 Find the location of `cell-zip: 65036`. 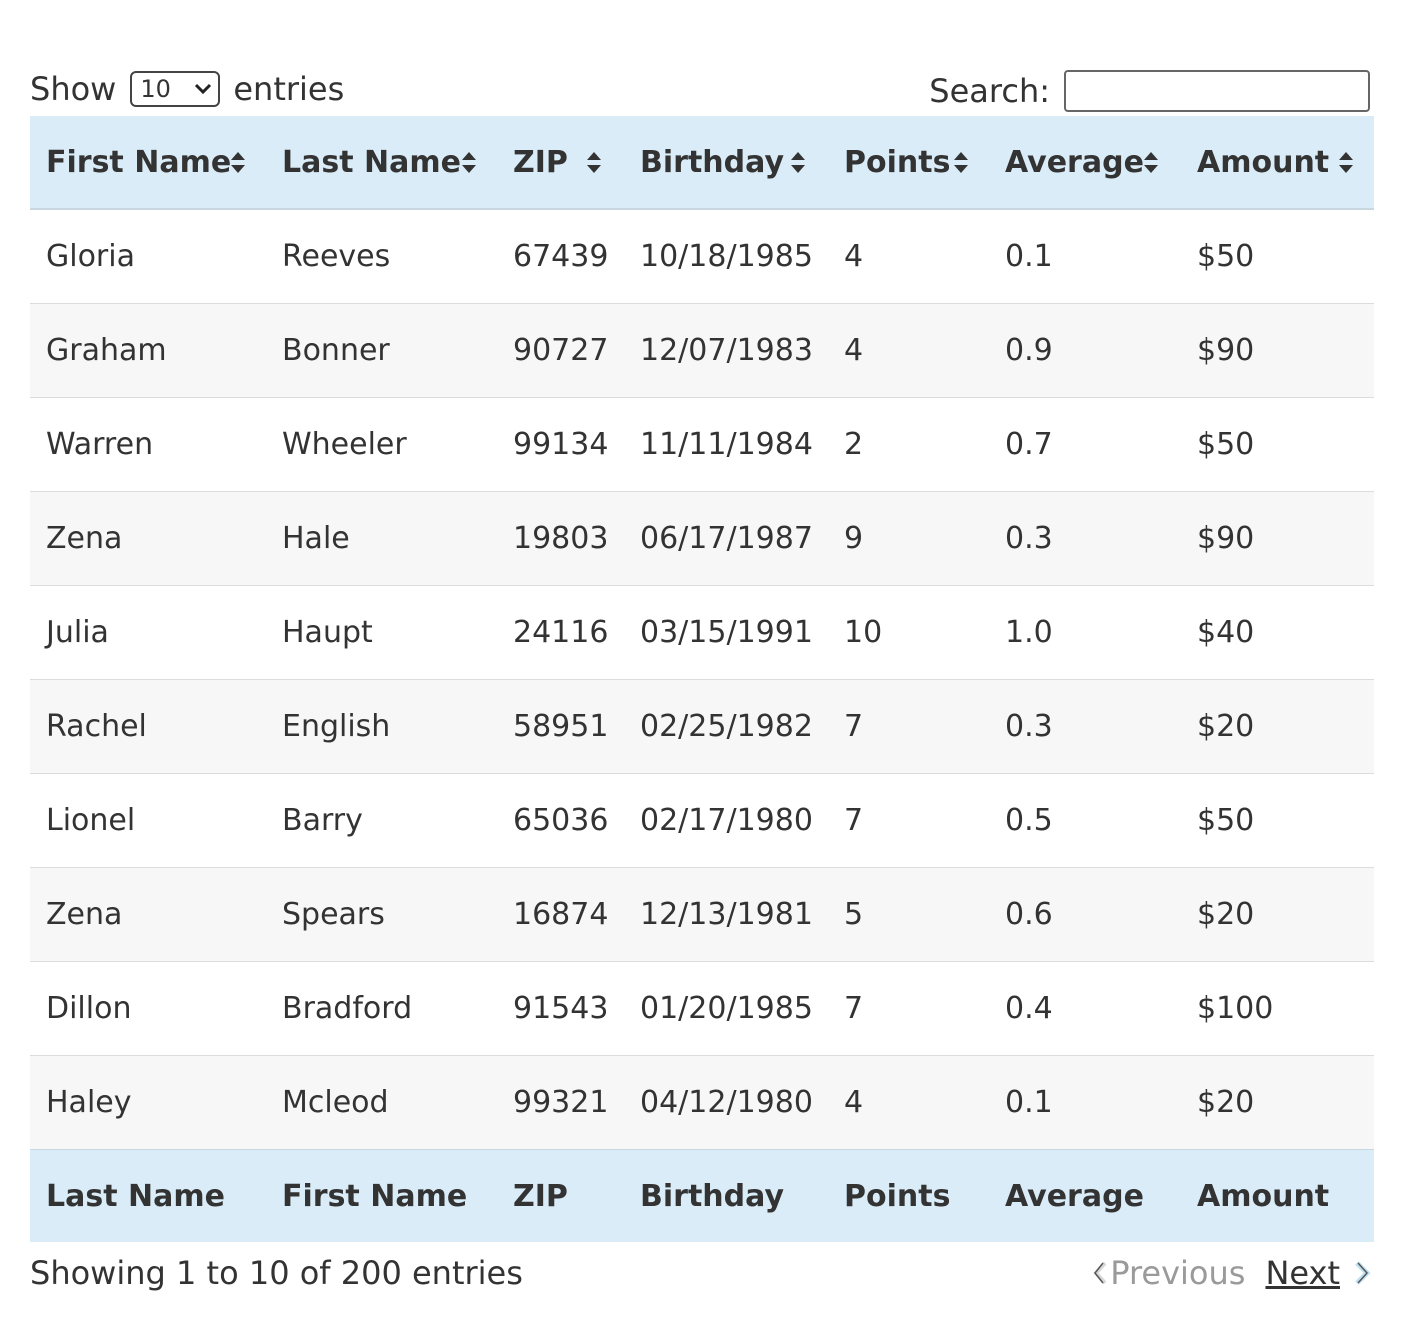

cell-zip: 65036 is located at coordinates (560, 820).